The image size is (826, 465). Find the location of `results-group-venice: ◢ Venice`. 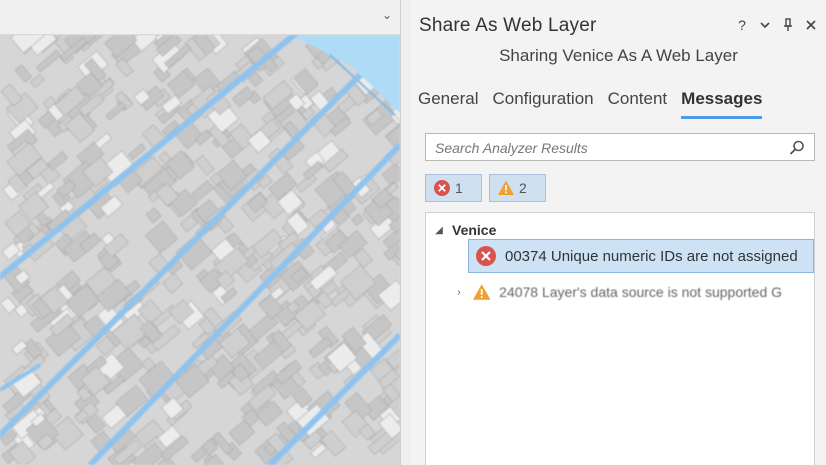

results-group-venice: ◢ Venice is located at coordinates (465, 230).